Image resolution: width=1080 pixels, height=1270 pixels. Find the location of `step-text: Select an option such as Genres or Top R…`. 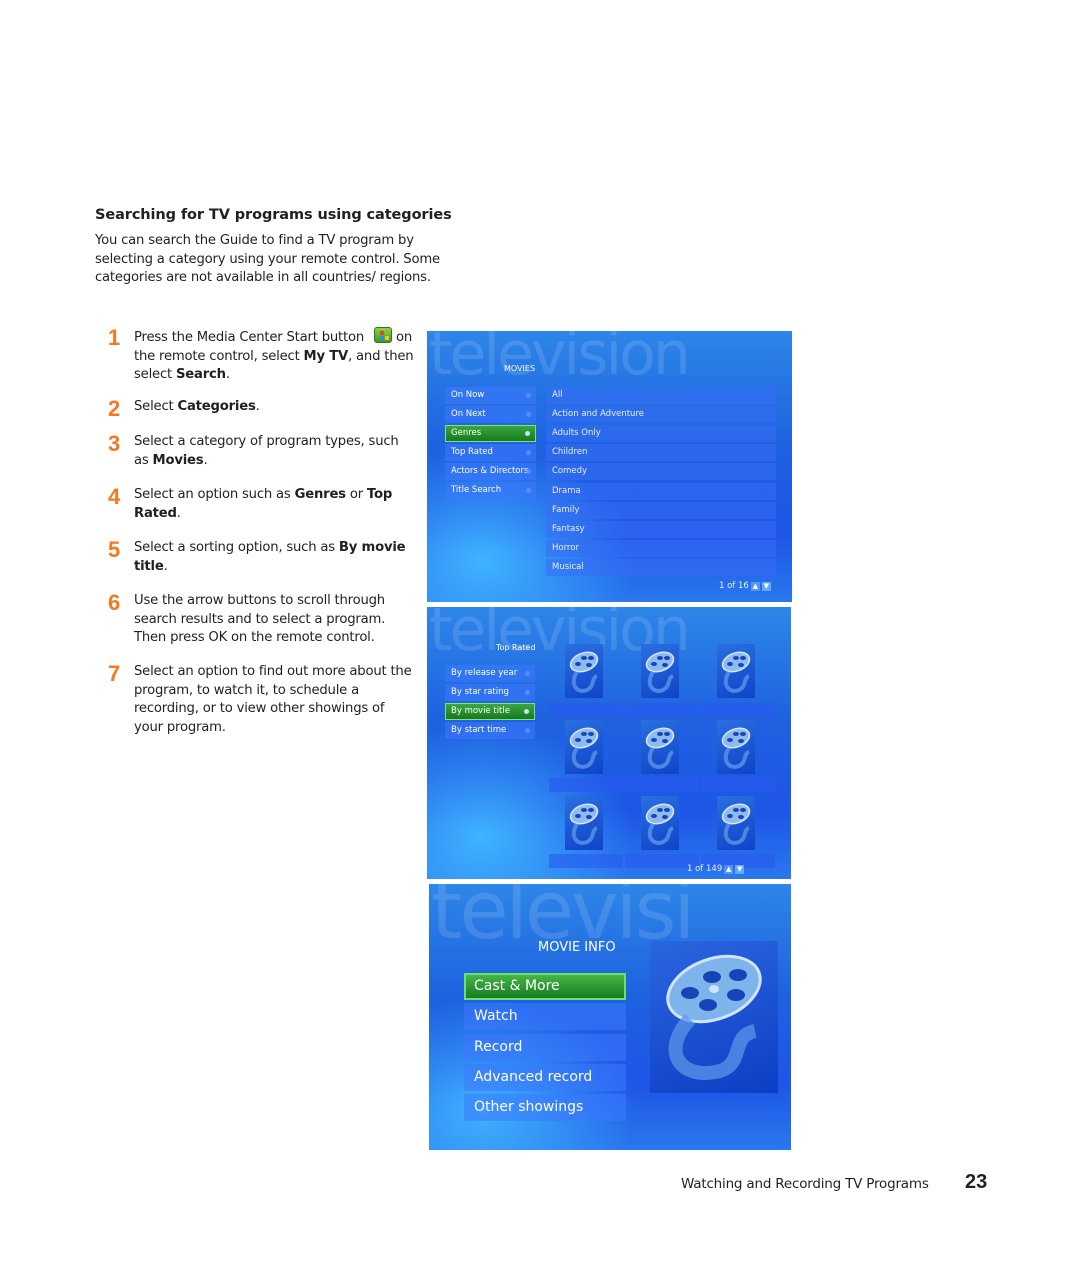

step-text: Select an option such as Genres or Top R… is located at coordinates (263, 504).